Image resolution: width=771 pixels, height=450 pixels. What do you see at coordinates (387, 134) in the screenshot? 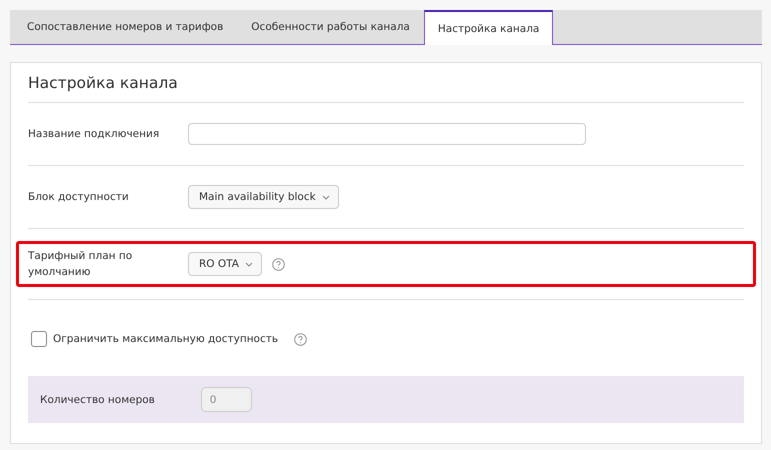
I see `input-field` at bounding box center [387, 134].